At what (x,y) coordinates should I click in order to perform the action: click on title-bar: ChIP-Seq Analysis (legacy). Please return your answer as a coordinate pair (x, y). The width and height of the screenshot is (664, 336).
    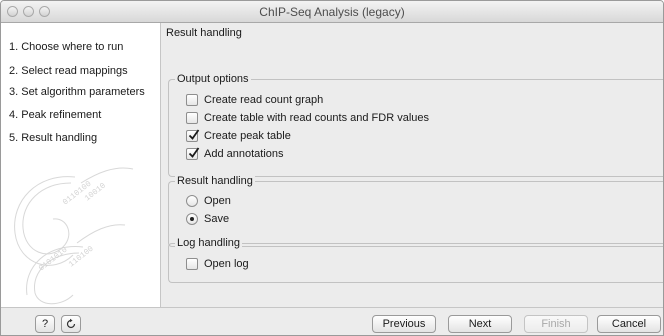
    Looking at the image, I should click on (332, 12).